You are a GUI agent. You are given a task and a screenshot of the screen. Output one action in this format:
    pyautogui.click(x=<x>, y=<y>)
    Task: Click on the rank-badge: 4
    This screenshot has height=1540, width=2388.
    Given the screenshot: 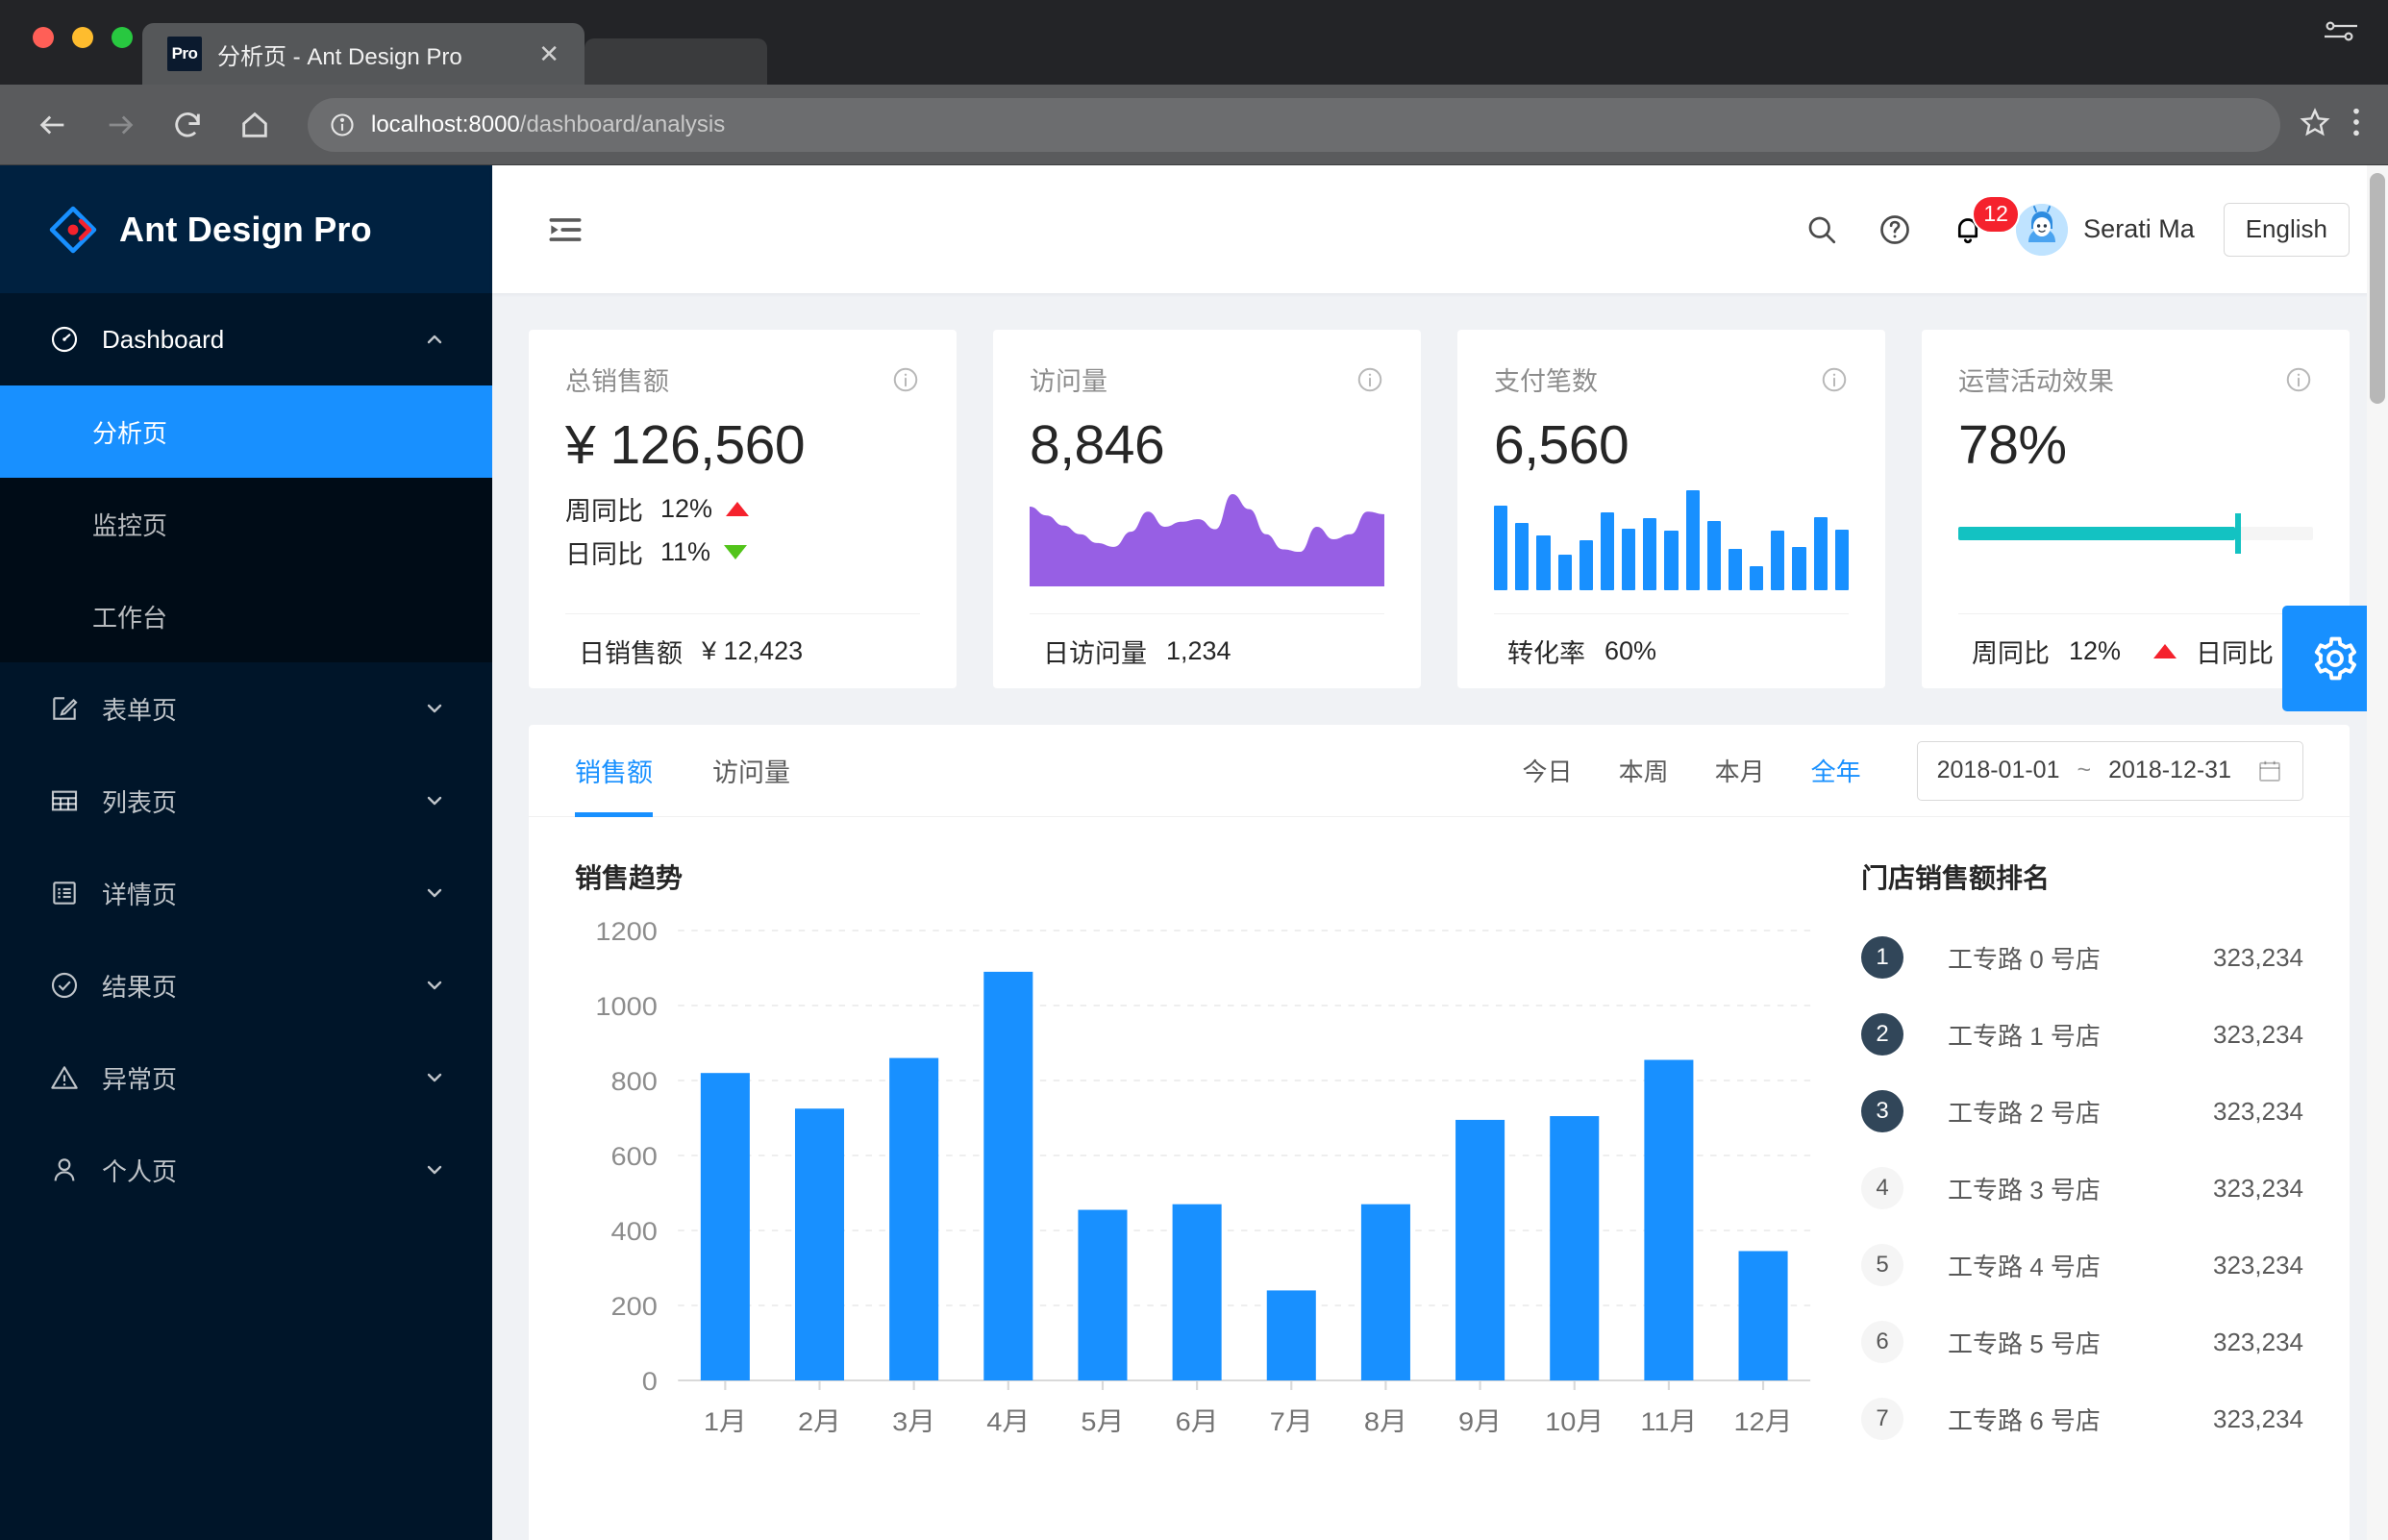 What is the action you would take?
    pyautogui.click(x=1882, y=1188)
    